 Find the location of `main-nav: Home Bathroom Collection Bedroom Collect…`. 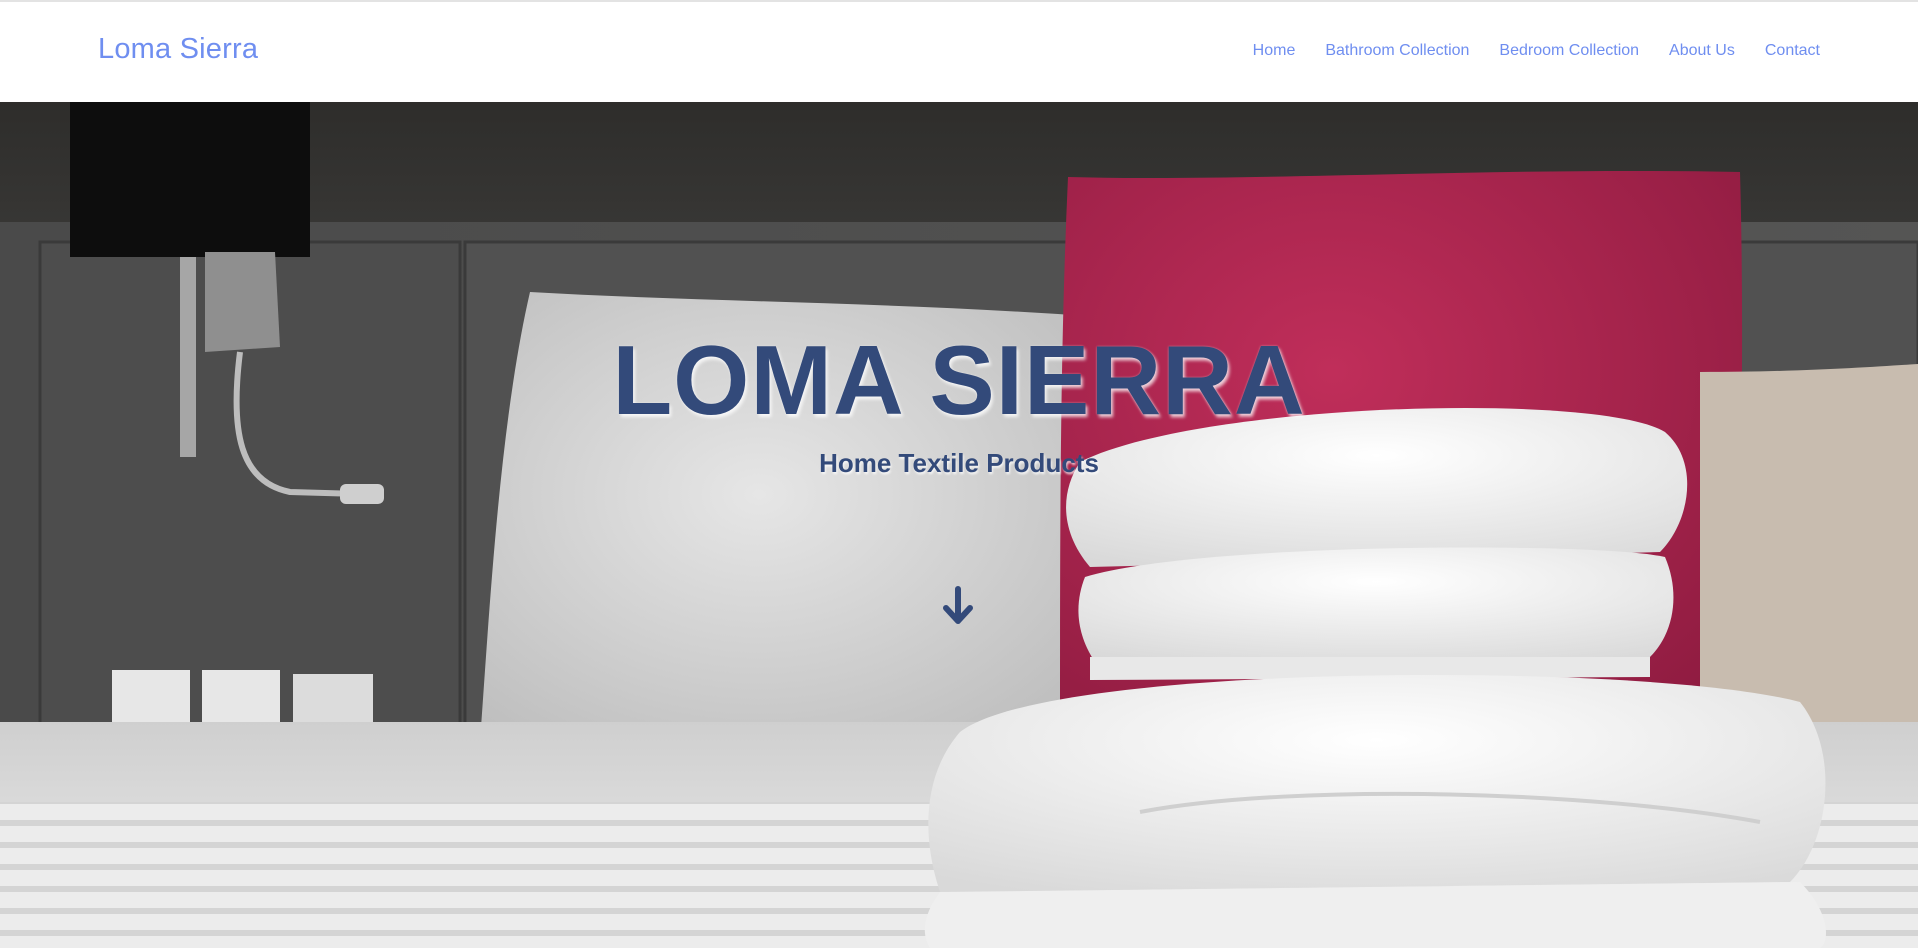

main-nav: Home Bathroom Collection Bedroom Collect… is located at coordinates (1521, 51).